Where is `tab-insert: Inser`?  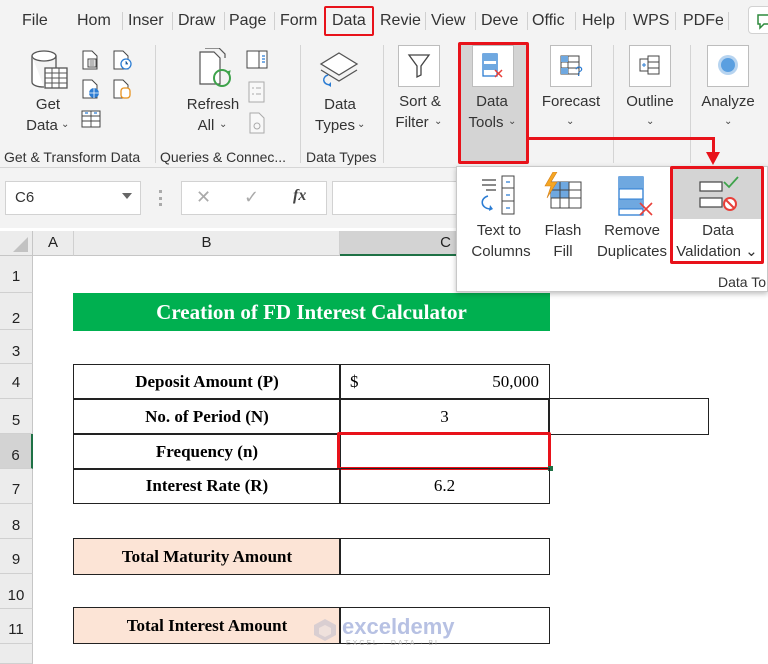 tab-insert: Inser is located at coordinates (148, 21).